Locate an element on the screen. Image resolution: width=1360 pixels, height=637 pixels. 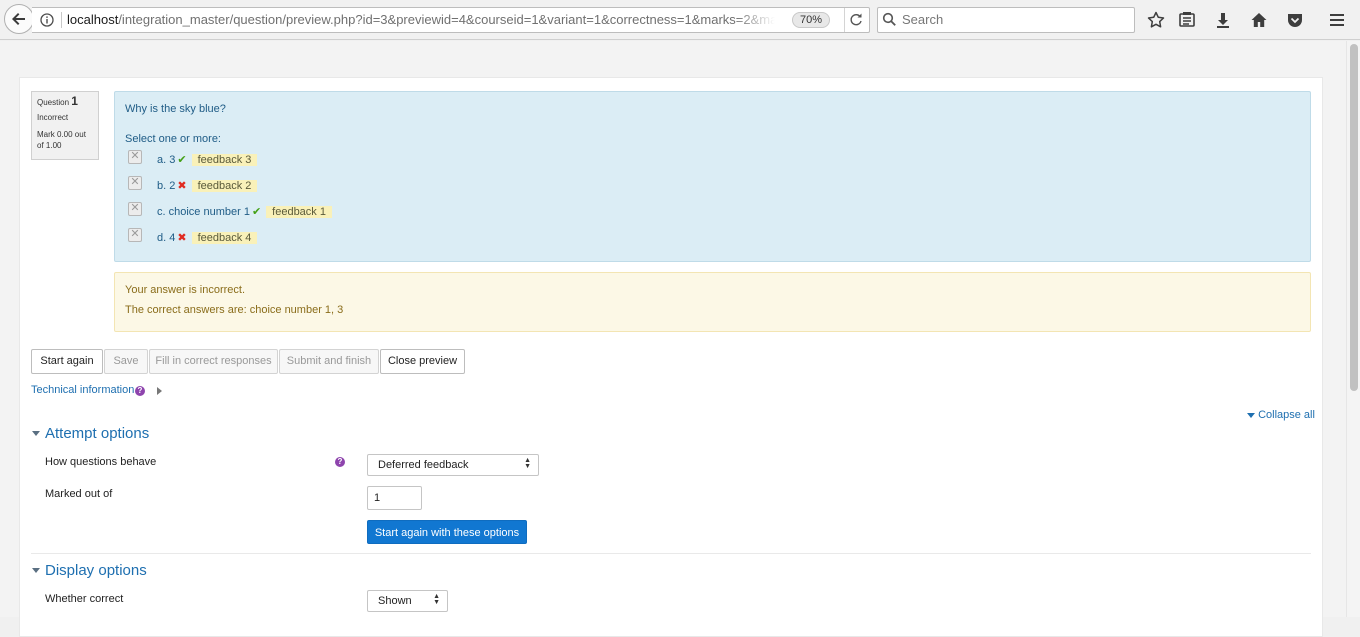
collapse-all-link: Collapse all is located at coordinates (1281, 415).